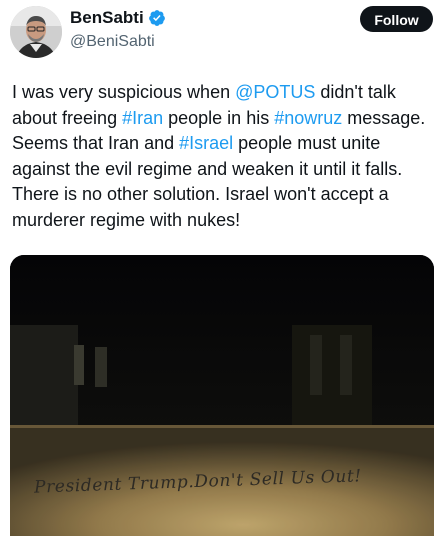 The width and height of the screenshot is (444, 536). I want to click on author-handle: @BeniSabti, so click(118, 42).